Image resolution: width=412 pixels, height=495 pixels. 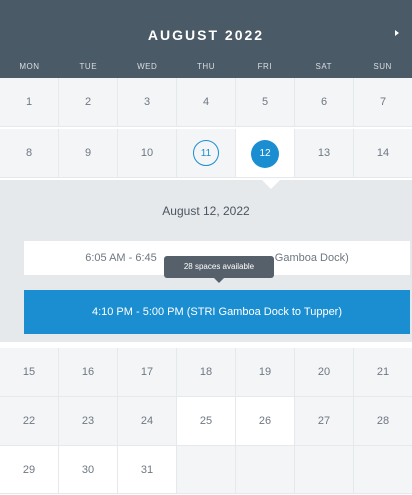 What do you see at coordinates (147, 153) in the screenshot?
I see `day-cell: 10` at bounding box center [147, 153].